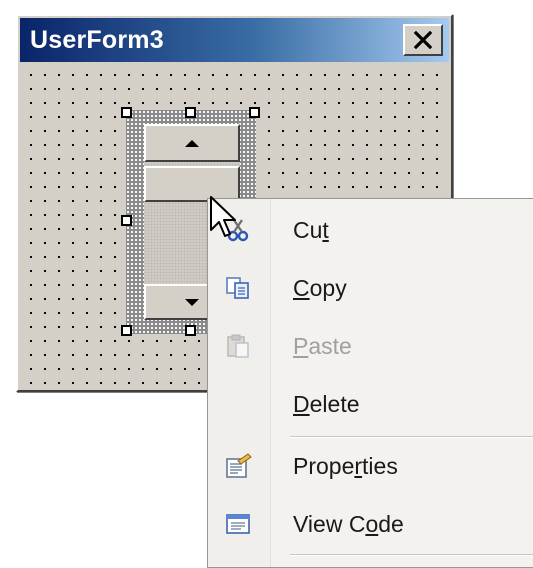  I want to click on resize-handle-left, so click(126, 220).